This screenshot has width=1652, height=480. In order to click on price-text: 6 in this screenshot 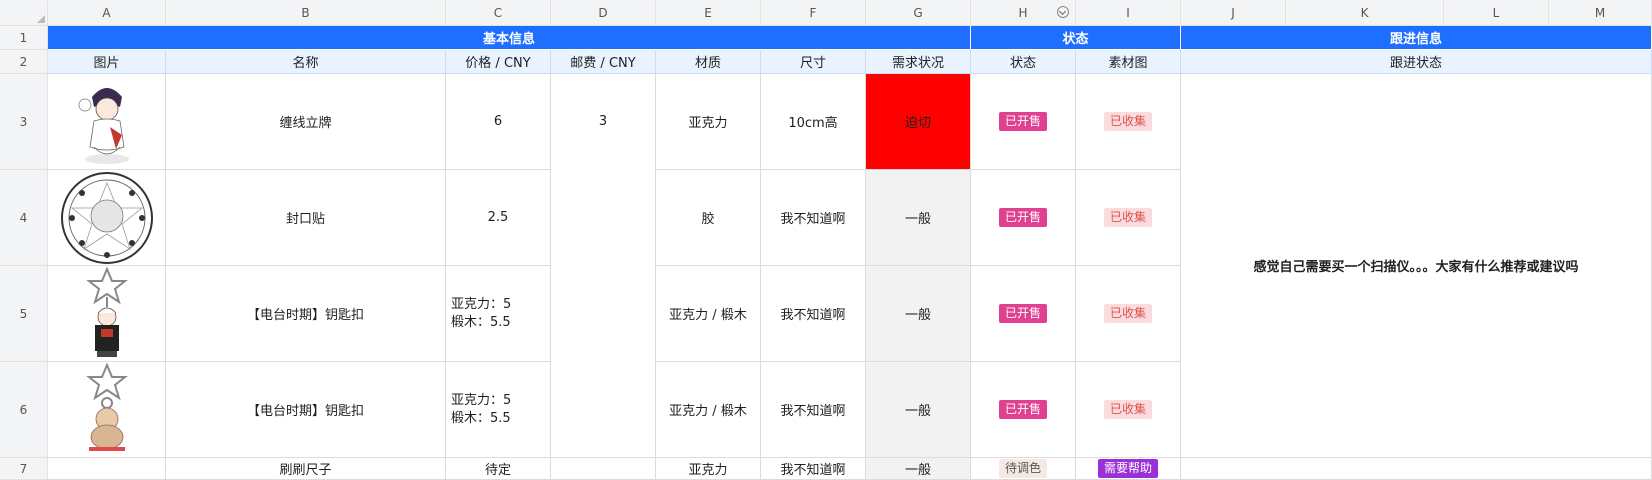, I will do `click(498, 121)`.